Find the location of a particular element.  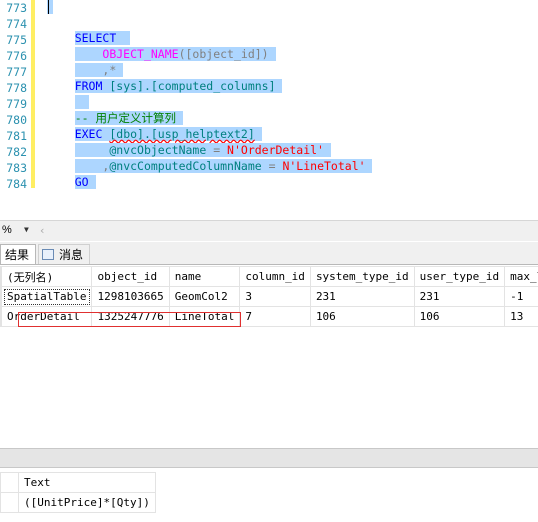

code-line-783: GO is located at coordinates (71, 173).